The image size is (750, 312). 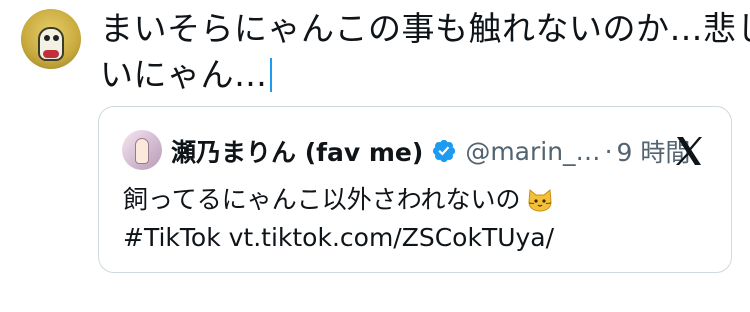 What do you see at coordinates (51, 39) in the screenshot?
I see `composer-avatar` at bounding box center [51, 39].